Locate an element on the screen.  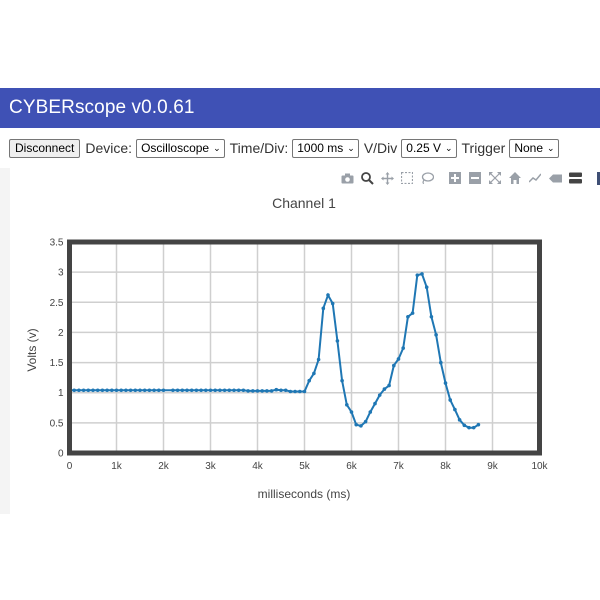
vdiv-label: V/Div is located at coordinates (380, 148).